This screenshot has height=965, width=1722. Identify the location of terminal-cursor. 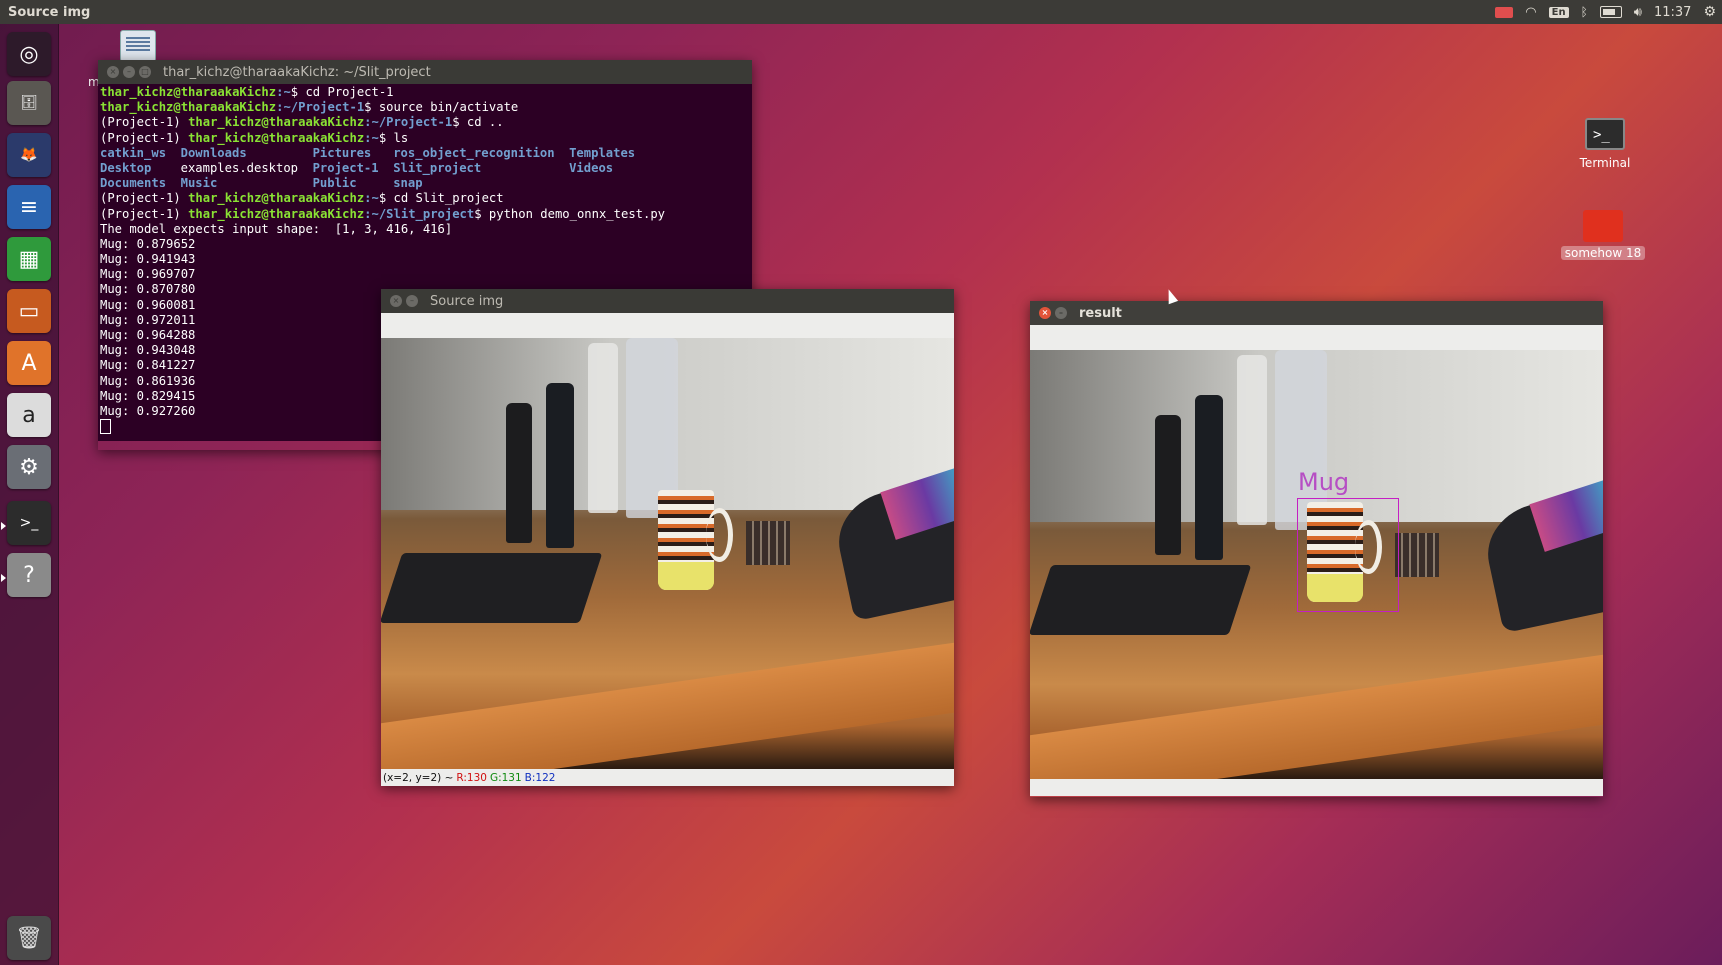
(105, 427).